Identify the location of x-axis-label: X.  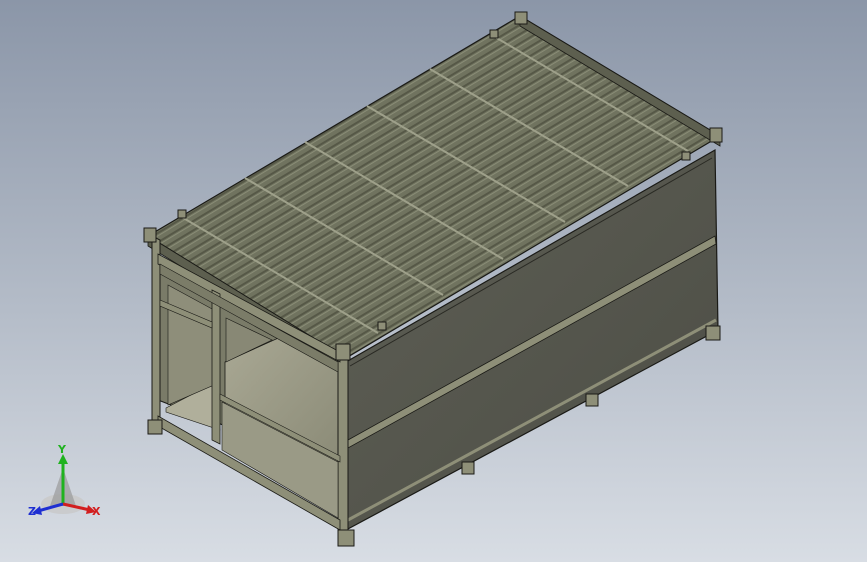
(96, 511).